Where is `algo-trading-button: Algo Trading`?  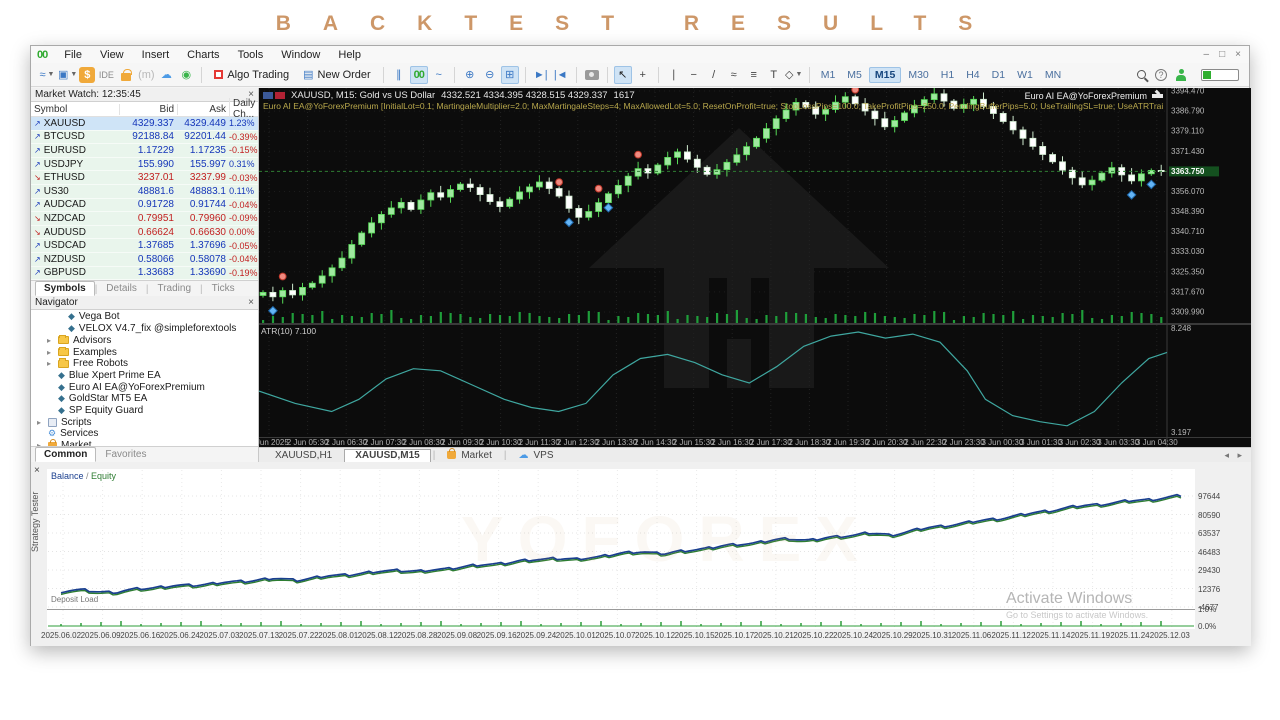 algo-trading-button: Algo Trading is located at coordinates (251, 75).